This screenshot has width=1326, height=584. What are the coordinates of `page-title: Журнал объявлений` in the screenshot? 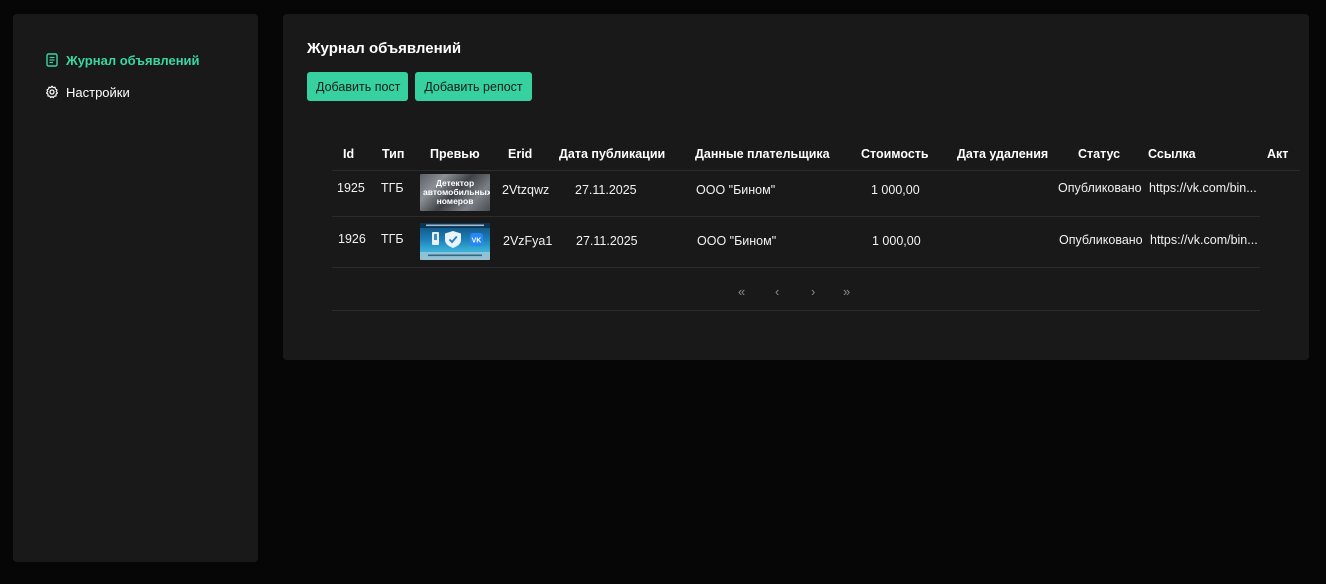 It's located at (384, 48).